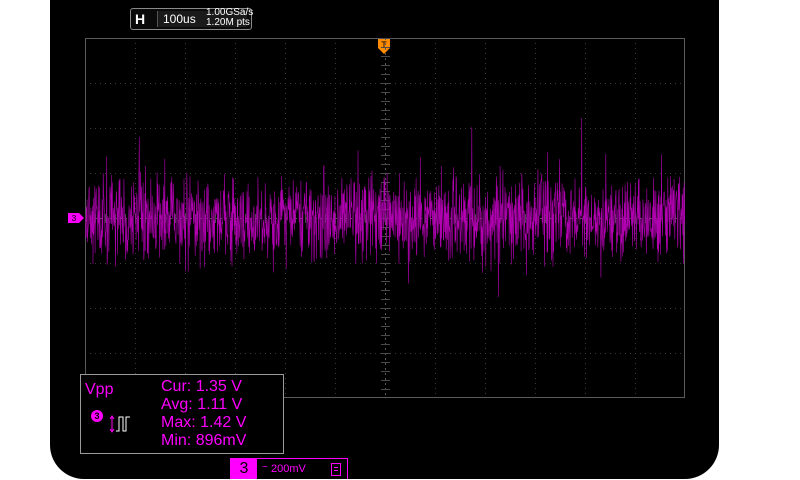  What do you see at coordinates (336, 469) in the screenshot?
I see `bandwidth-limit-icon` at bounding box center [336, 469].